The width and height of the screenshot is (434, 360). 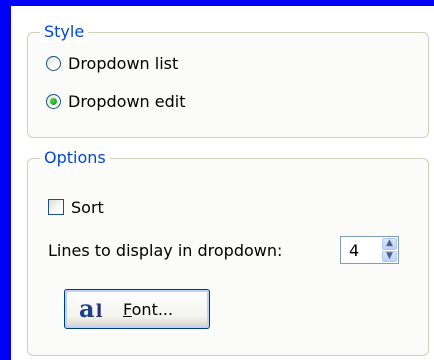 I want to click on options-group-title: Options, so click(x=75, y=158).